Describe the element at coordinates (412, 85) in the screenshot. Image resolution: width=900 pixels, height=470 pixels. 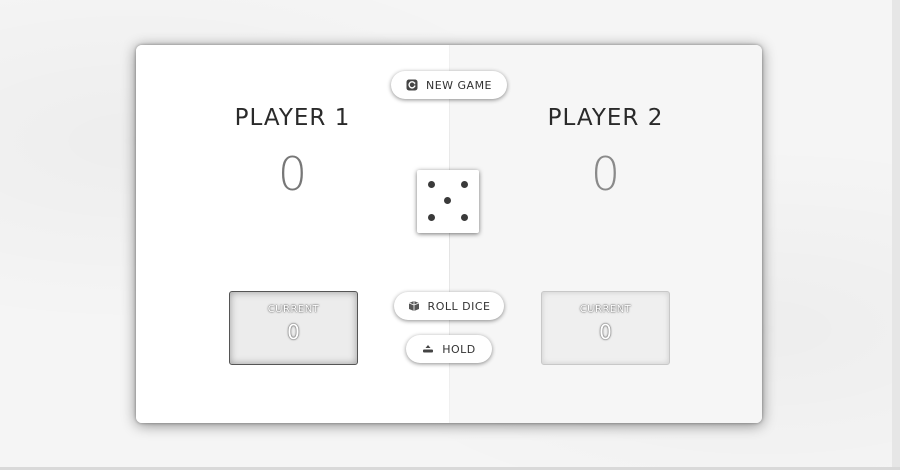
I see `refresh-icon` at that location.